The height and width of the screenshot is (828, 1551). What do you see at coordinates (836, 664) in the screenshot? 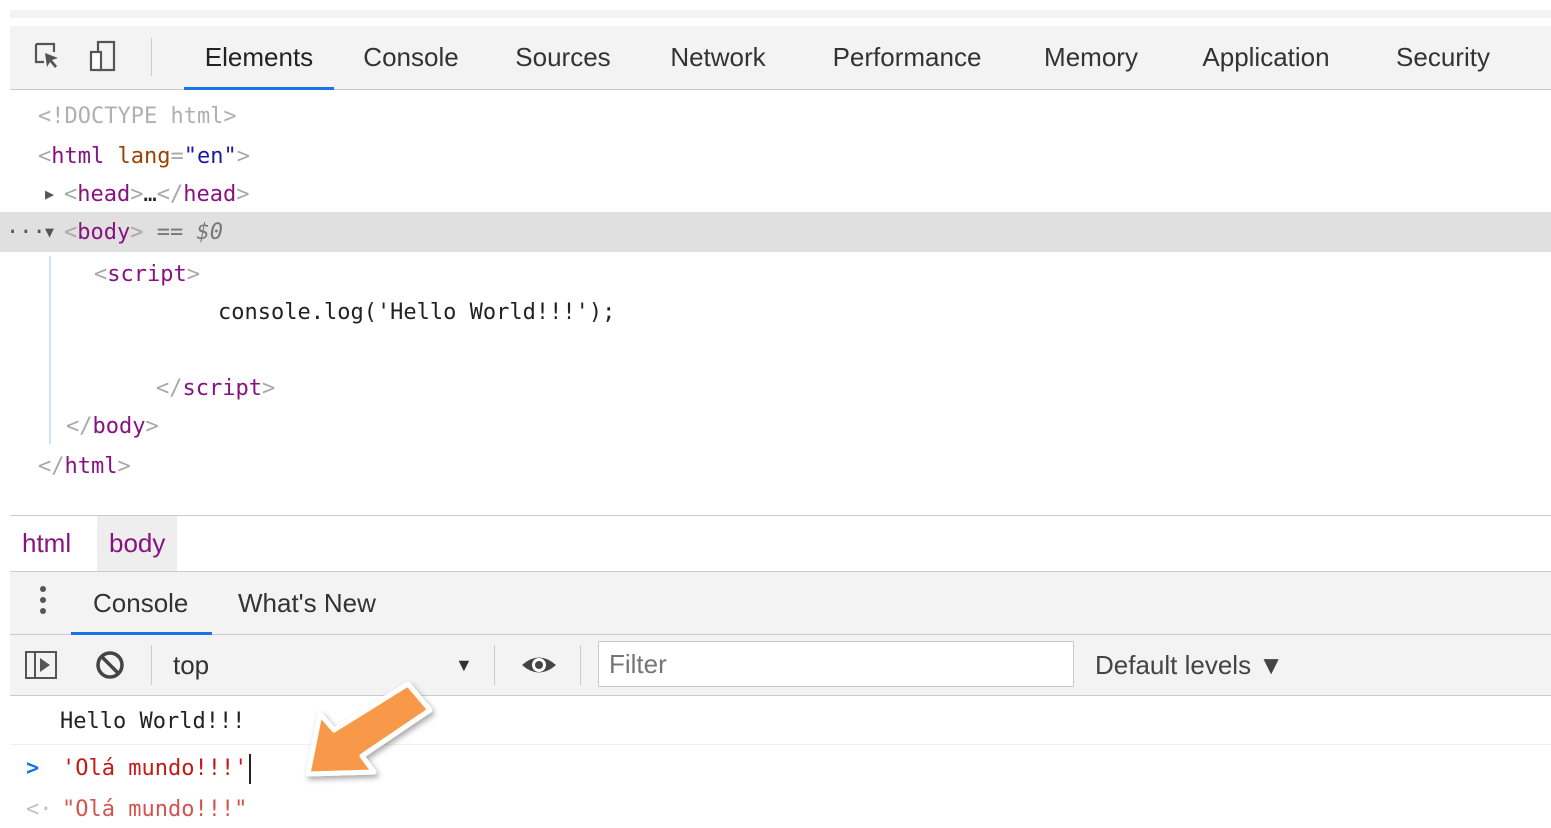
I see `filter-input` at bounding box center [836, 664].